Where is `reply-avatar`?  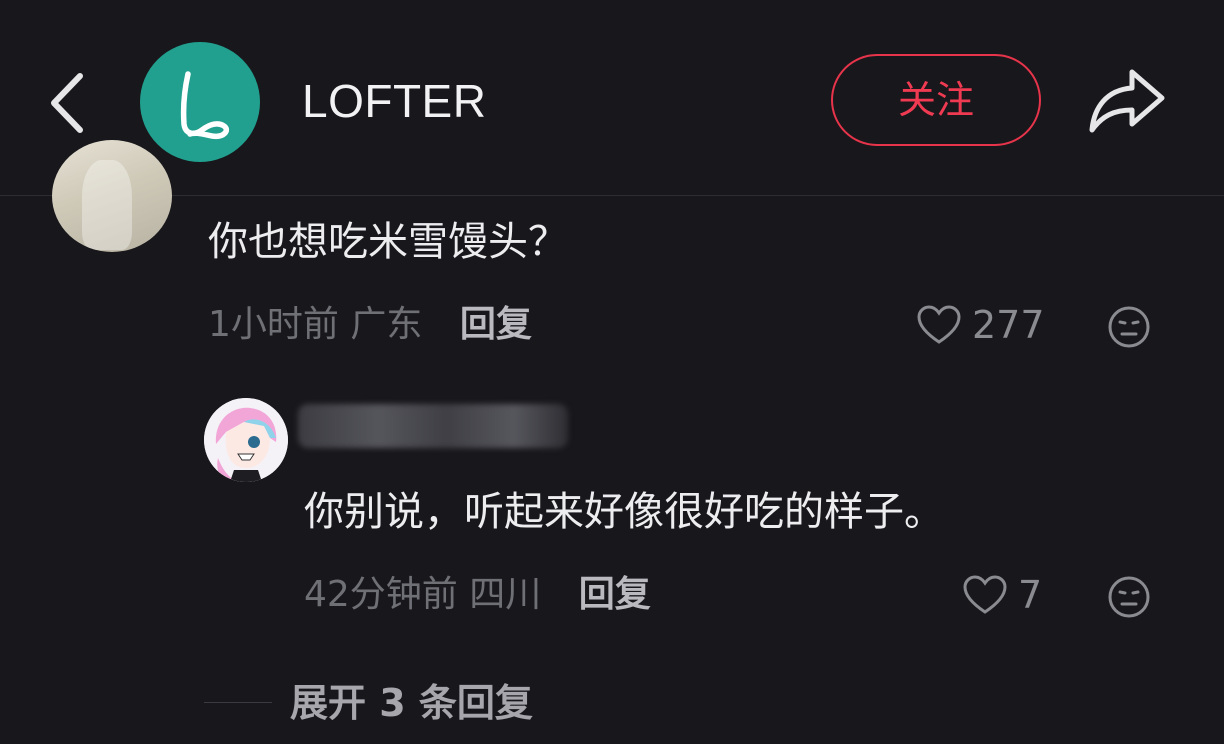
reply-avatar is located at coordinates (246, 440).